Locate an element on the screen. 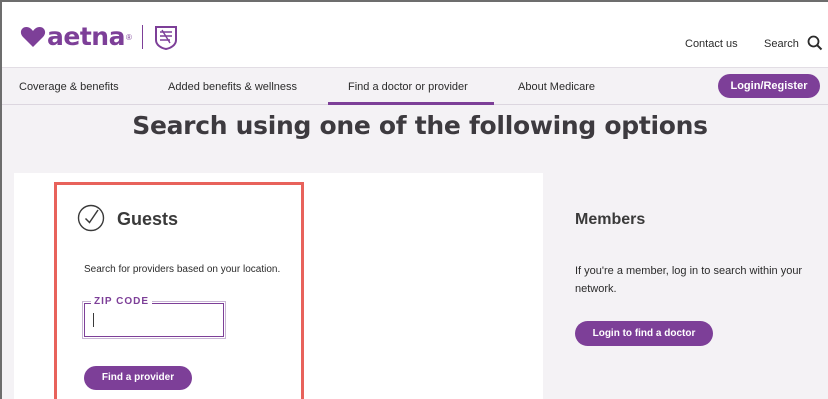  cvs-health-badge-icon is located at coordinates (165, 38).